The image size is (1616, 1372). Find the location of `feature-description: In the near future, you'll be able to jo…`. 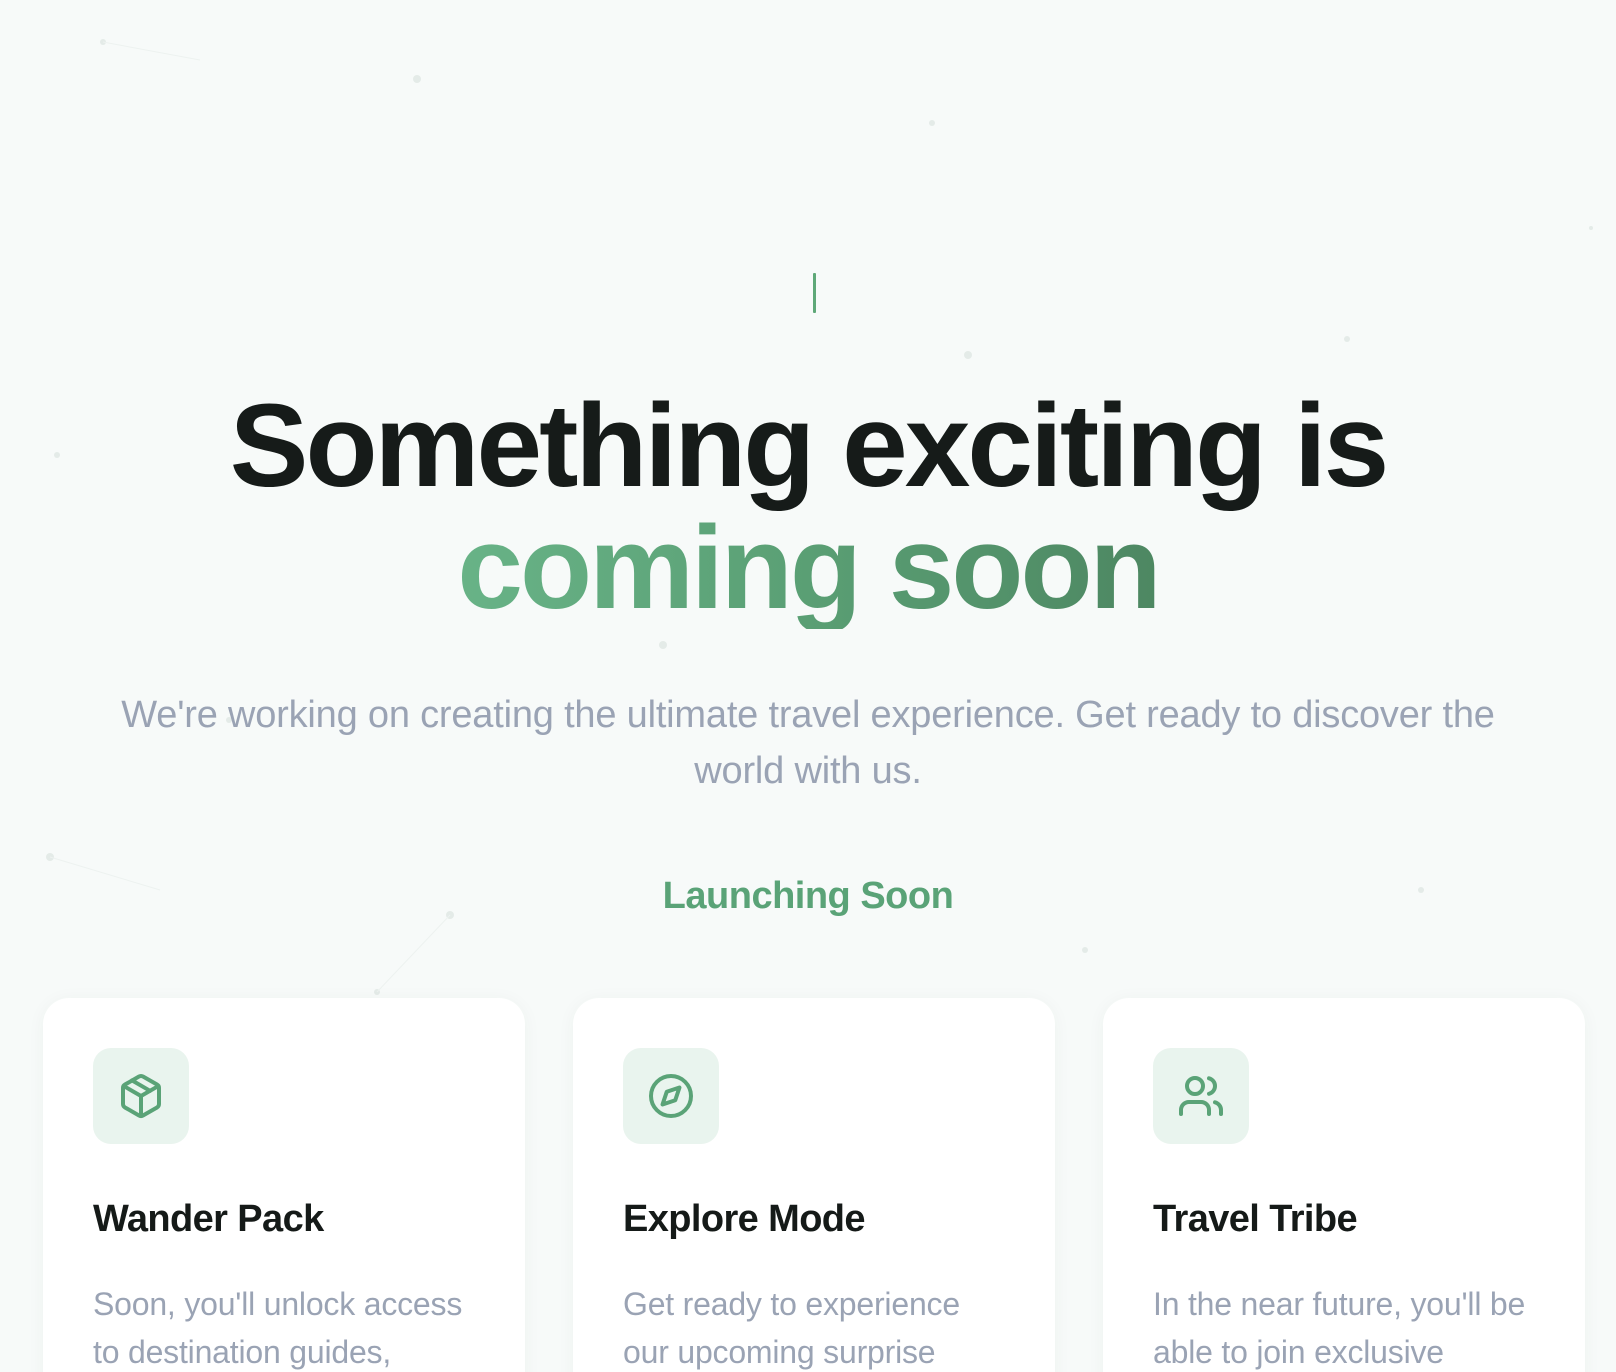

feature-description: In the near future, you'll be able to jo… is located at coordinates (1339, 1328).